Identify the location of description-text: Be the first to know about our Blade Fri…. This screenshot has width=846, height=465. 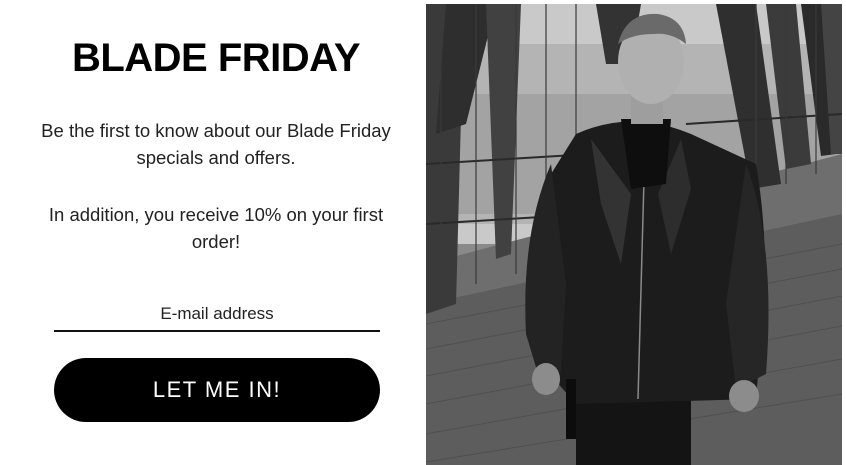
(216, 144).